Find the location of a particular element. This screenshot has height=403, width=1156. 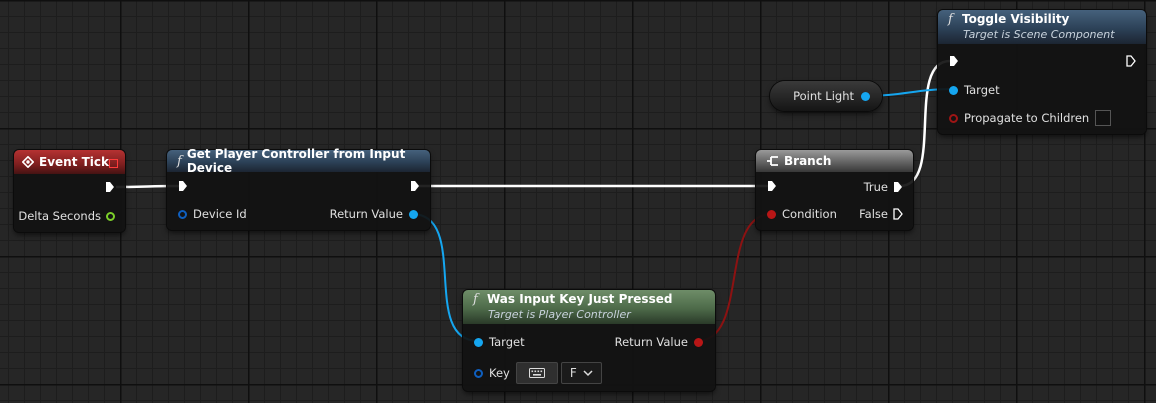

get-pc-exec-in is located at coordinates (183, 186).